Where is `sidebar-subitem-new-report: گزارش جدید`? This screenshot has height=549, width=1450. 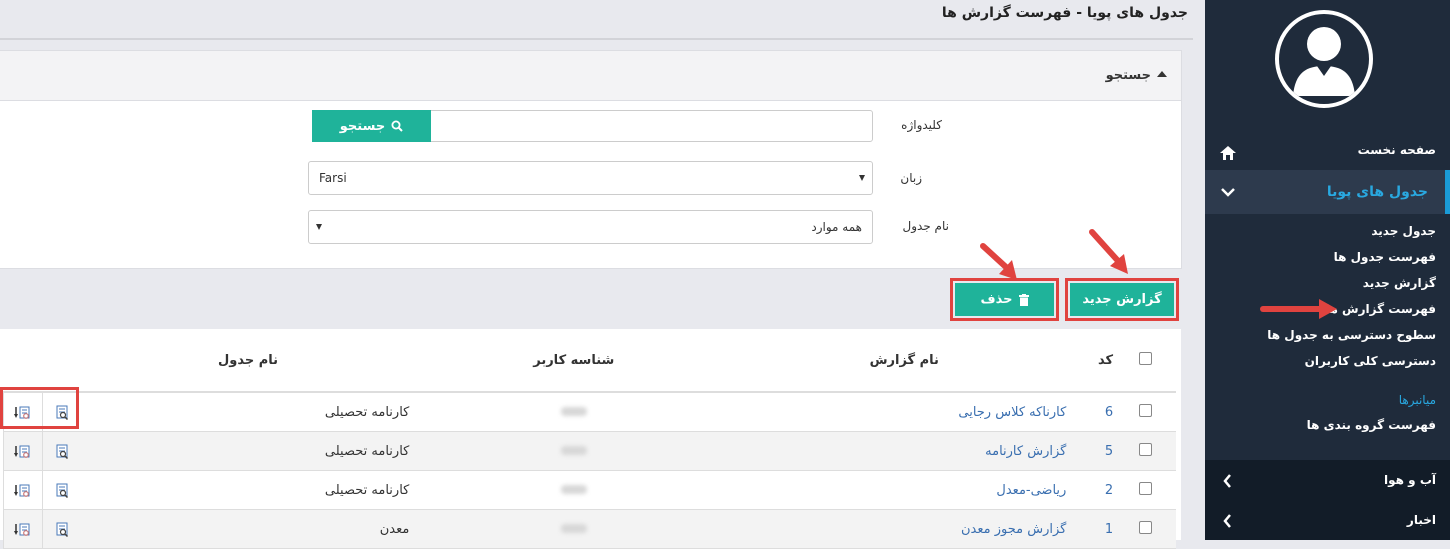
sidebar-subitem-new-report: گزارش جدید is located at coordinates (1399, 283).